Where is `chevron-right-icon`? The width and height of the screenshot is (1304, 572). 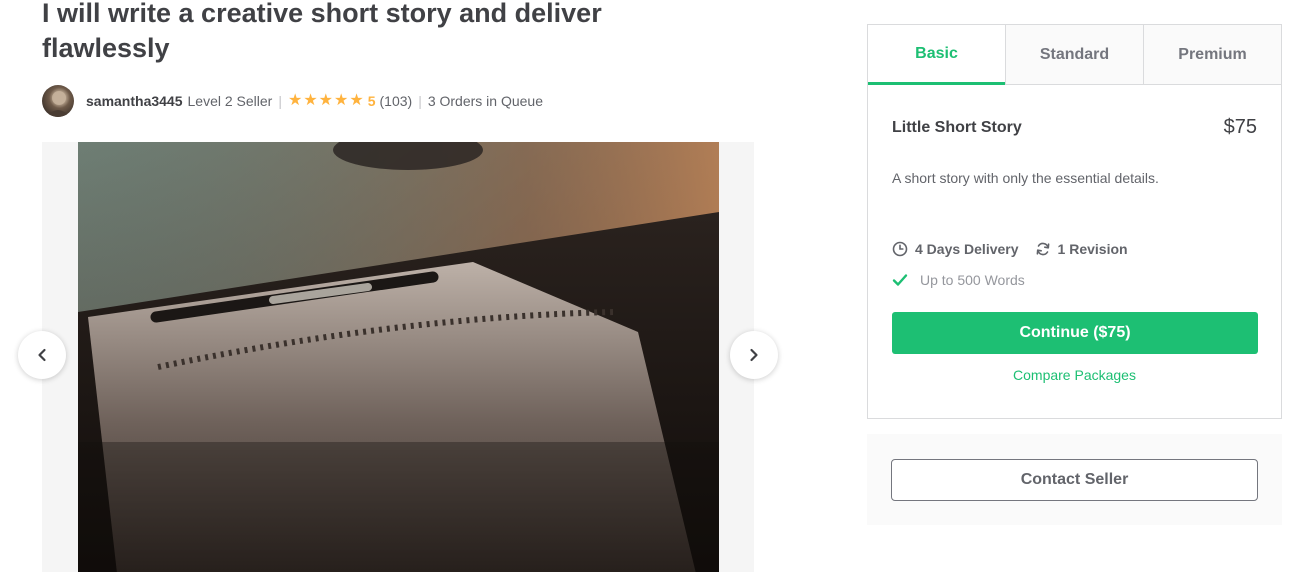 chevron-right-icon is located at coordinates (754, 355).